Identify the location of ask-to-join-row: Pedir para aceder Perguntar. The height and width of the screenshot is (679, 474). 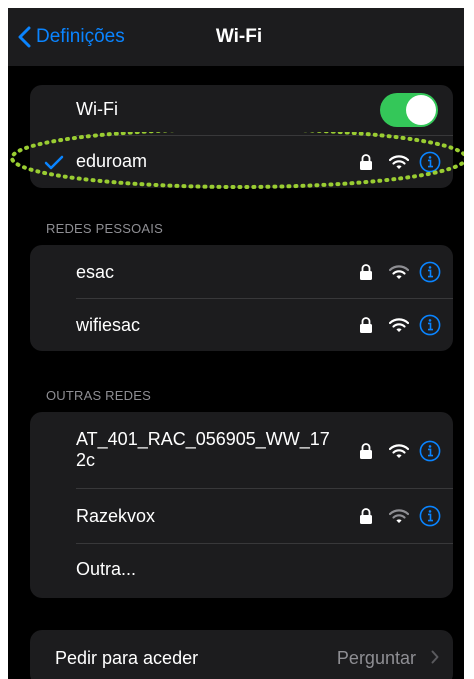
(241, 654).